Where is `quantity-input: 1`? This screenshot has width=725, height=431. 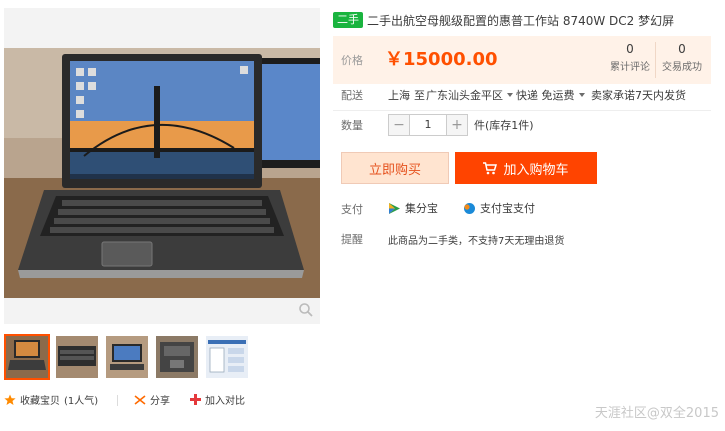 quantity-input: 1 is located at coordinates (428, 125).